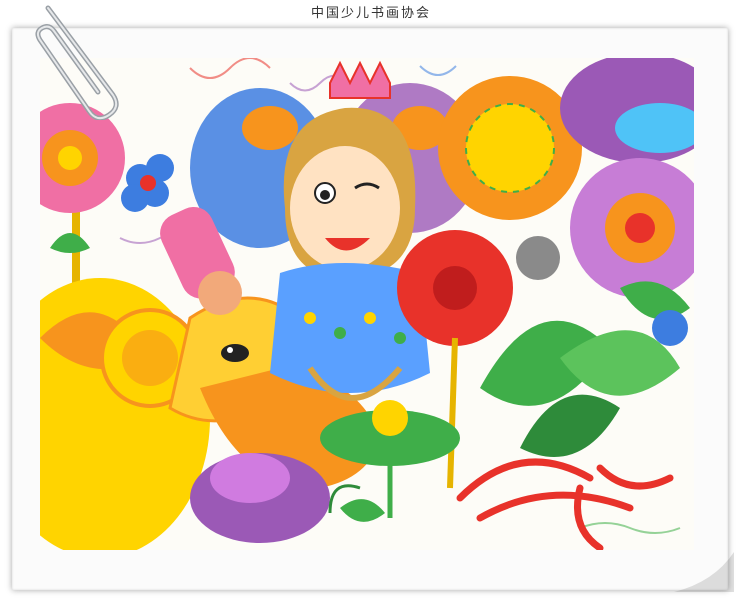 The image size is (742, 600). What do you see at coordinates (585, 369) in the screenshot?
I see `green-leaves` at bounding box center [585, 369].